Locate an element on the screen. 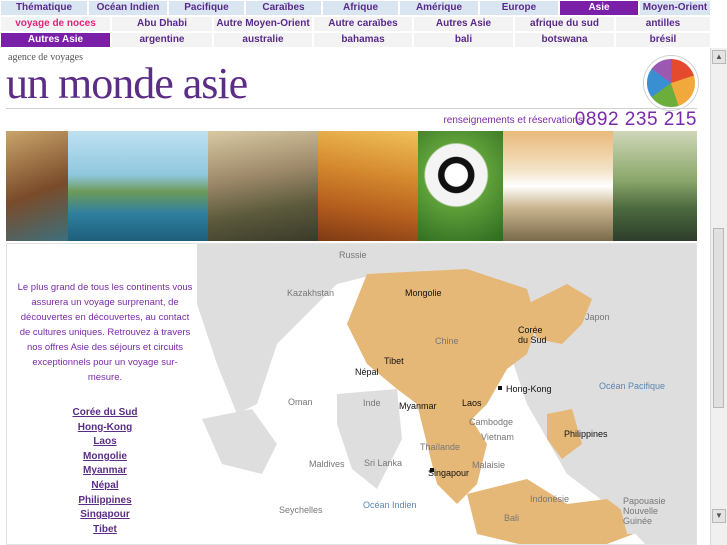 This screenshot has width=727, height=545. map-label-ocean-pacifique: Océan Pacifique is located at coordinates (632, 386).